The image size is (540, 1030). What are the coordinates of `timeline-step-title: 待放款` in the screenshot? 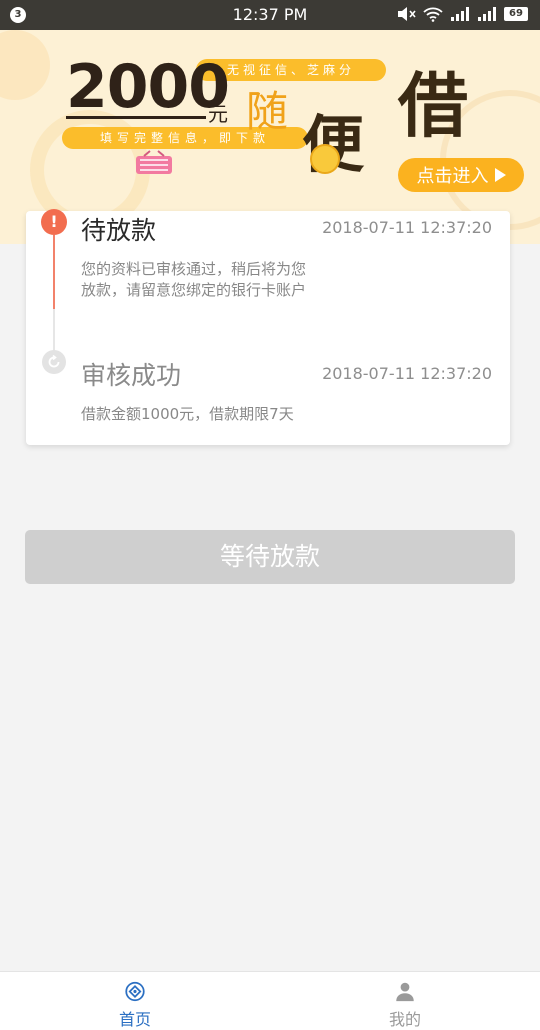 It's located at (119, 230).